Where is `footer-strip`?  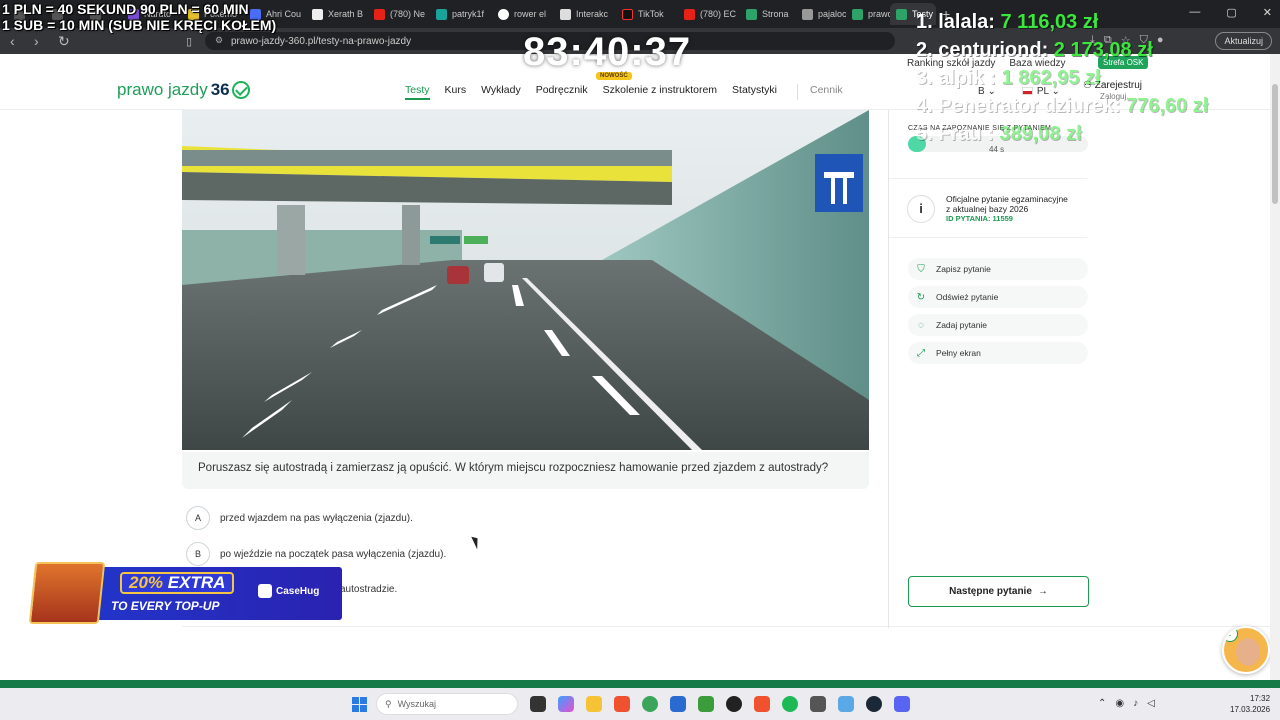 footer-strip is located at coordinates (640, 684).